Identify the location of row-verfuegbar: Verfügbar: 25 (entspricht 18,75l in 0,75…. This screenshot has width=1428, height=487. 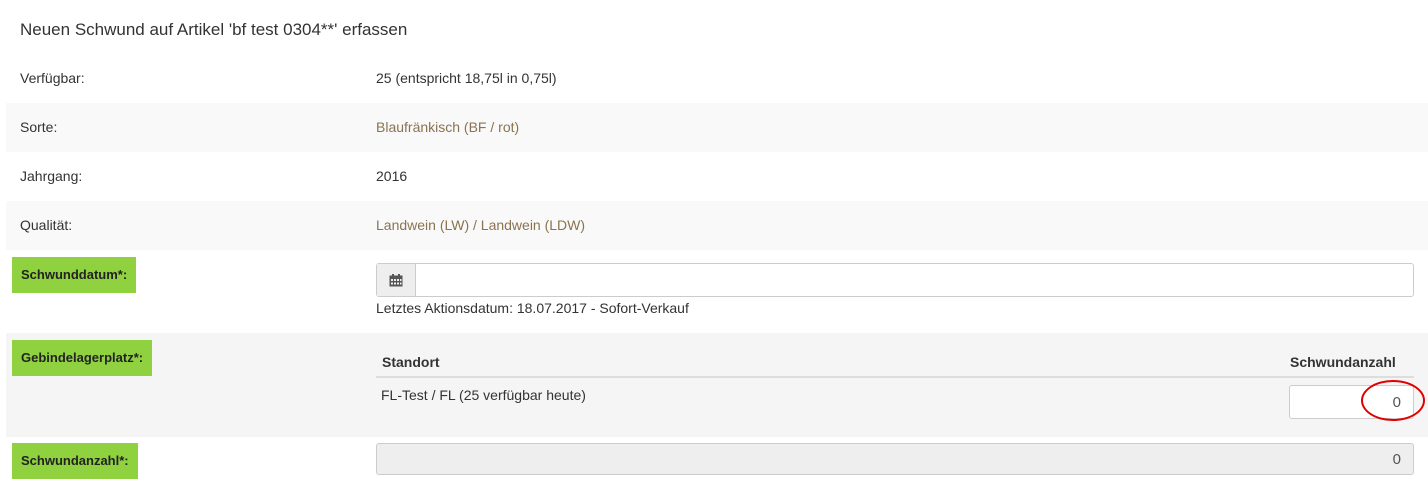
(717, 78).